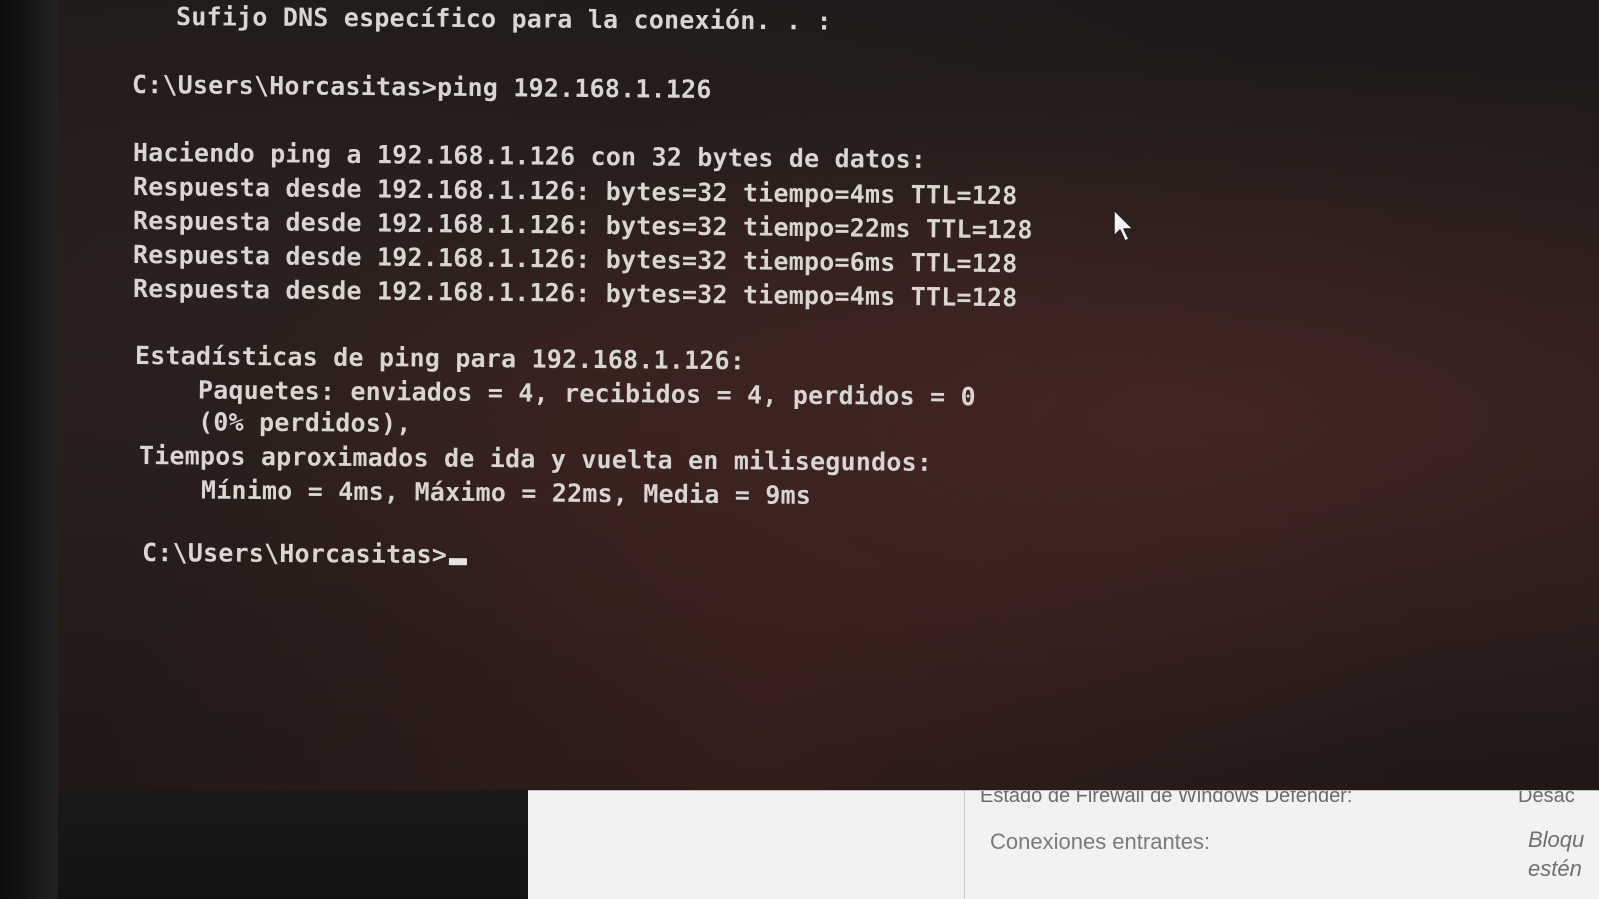  What do you see at coordinates (1546, 798) in the screenshot?
I see `firewall-status-value: Desac` at bounding box center [1546, 798].